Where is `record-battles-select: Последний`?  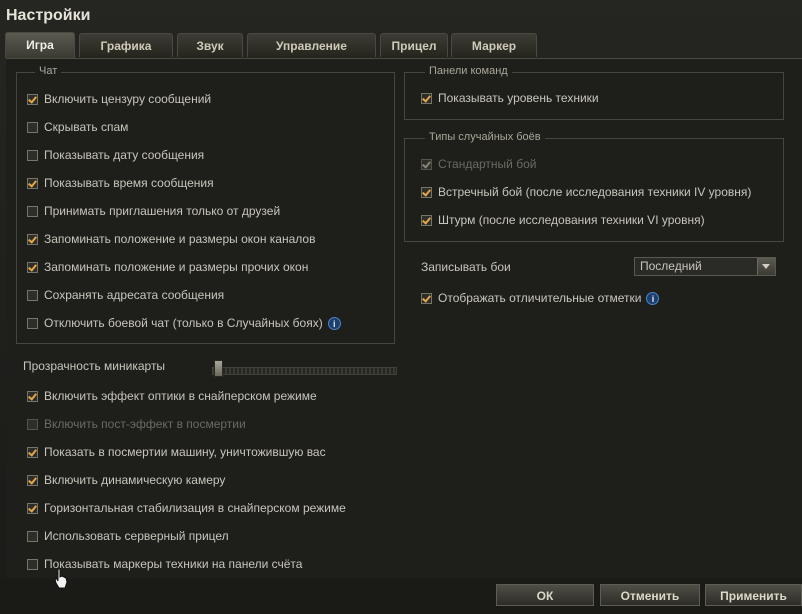 record-battles-select: Последний is located at coordinates (705, 266).